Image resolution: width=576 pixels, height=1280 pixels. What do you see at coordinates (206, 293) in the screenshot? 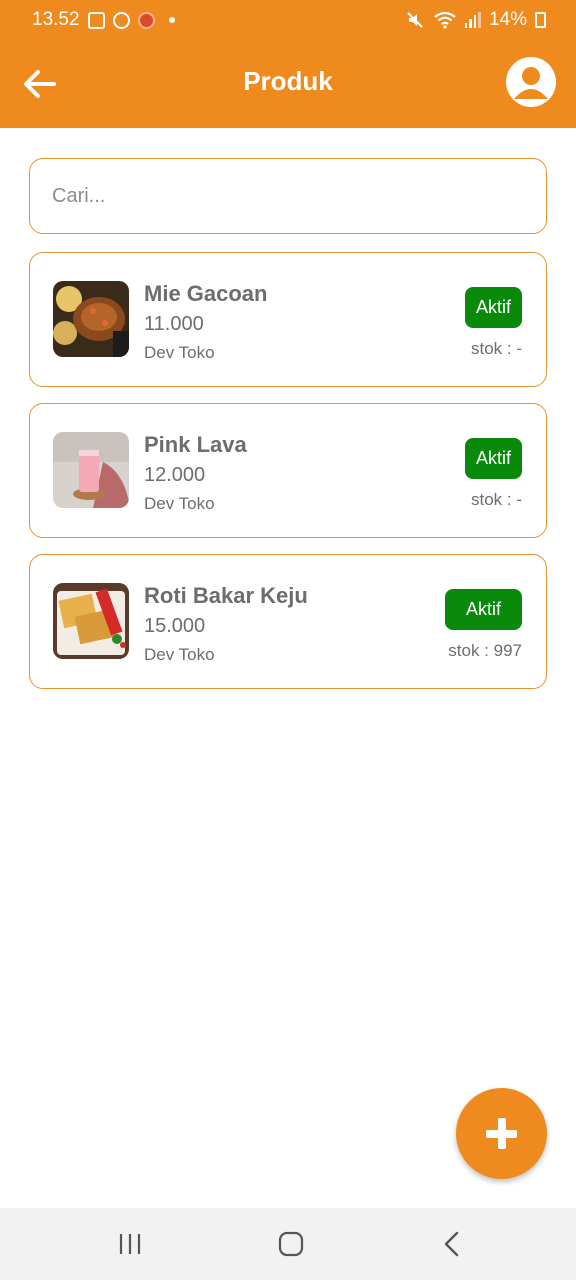
I see `product-name: Mie Gacoan` at bounding box center [206, 293].